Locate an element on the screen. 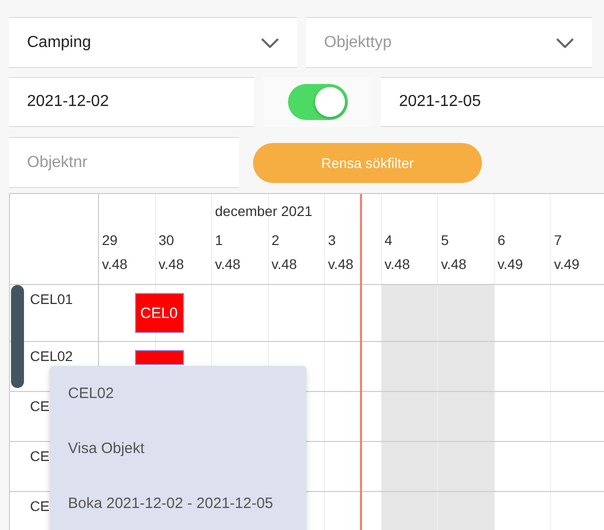 This screenshot has height=530, width=604. menu-item: Visa Objekt is located at coordinates (106, 448).